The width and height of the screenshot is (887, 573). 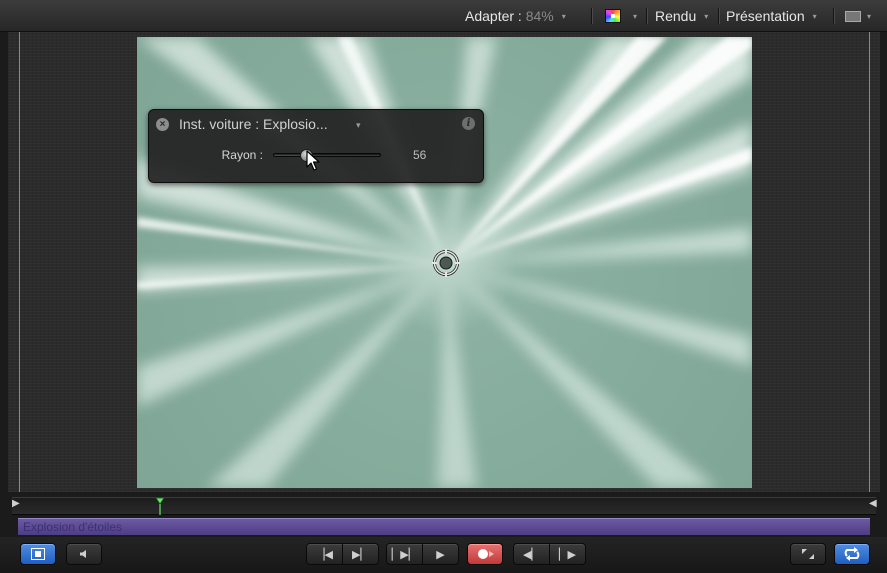 What do you see at coordinates (242, 155) in the screenshot?
I see `radius-label: Rayon :` at bounding box center [242, 155].